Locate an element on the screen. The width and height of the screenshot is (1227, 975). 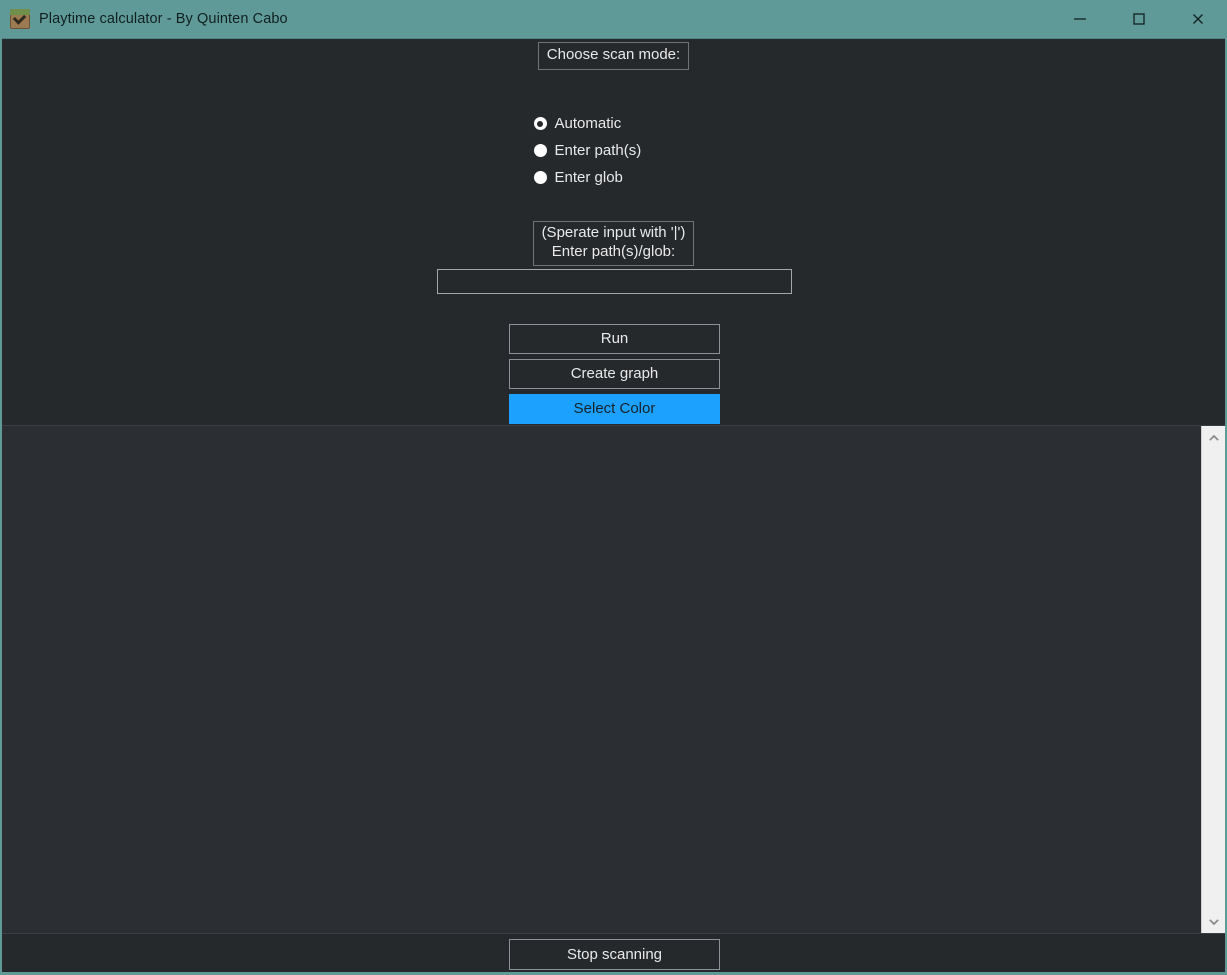
run-button: Run is located at coordinates (614, 339).